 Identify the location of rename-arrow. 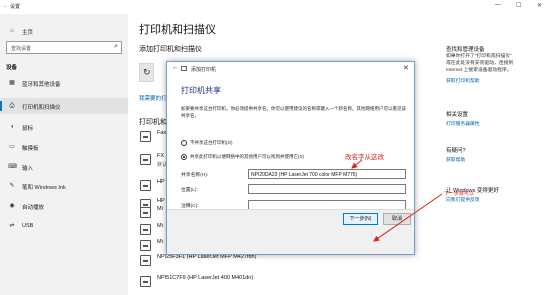
(357, 164).